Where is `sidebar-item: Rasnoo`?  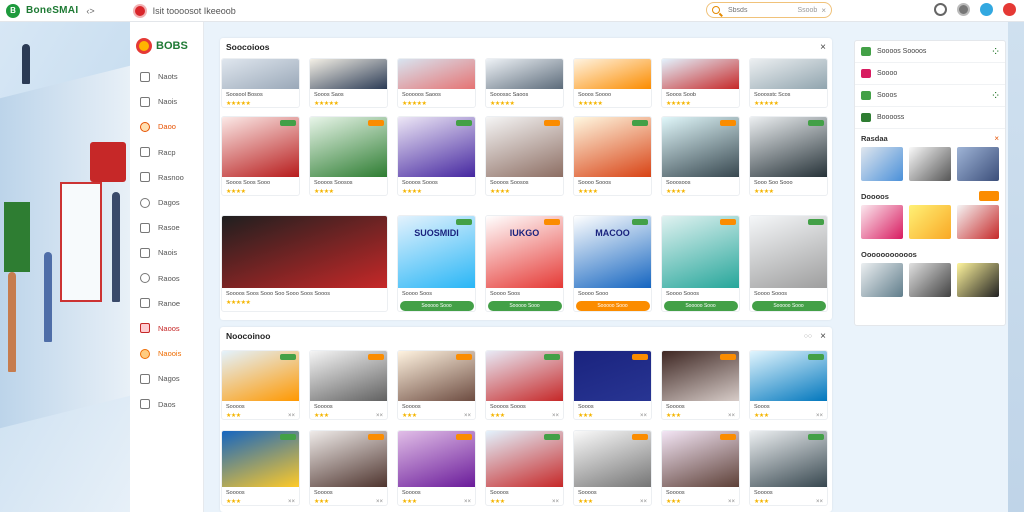
sidebar-item: Rasnoo is located at coordinates (166, 177).